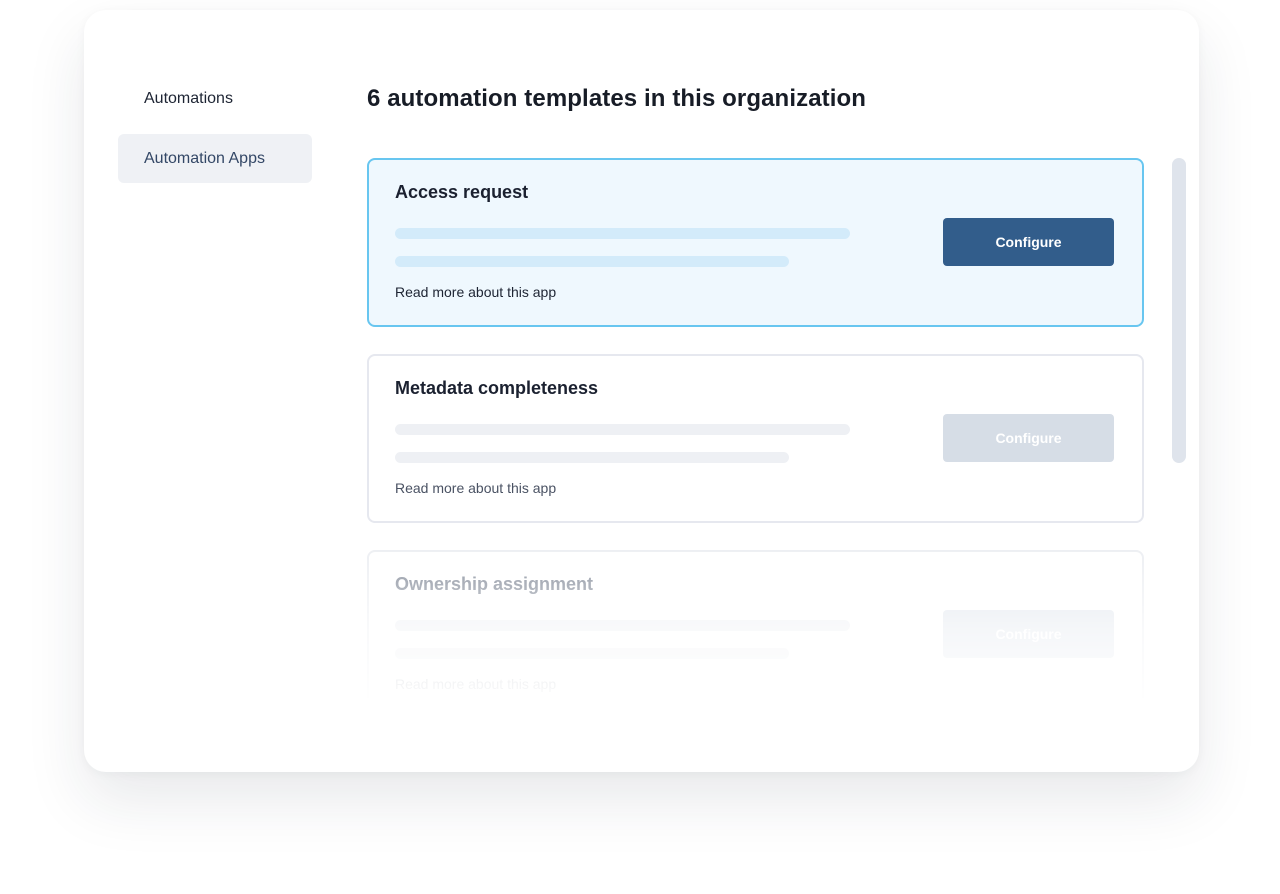  I want to click on scrollbar-thumb, so click(1179, 310).